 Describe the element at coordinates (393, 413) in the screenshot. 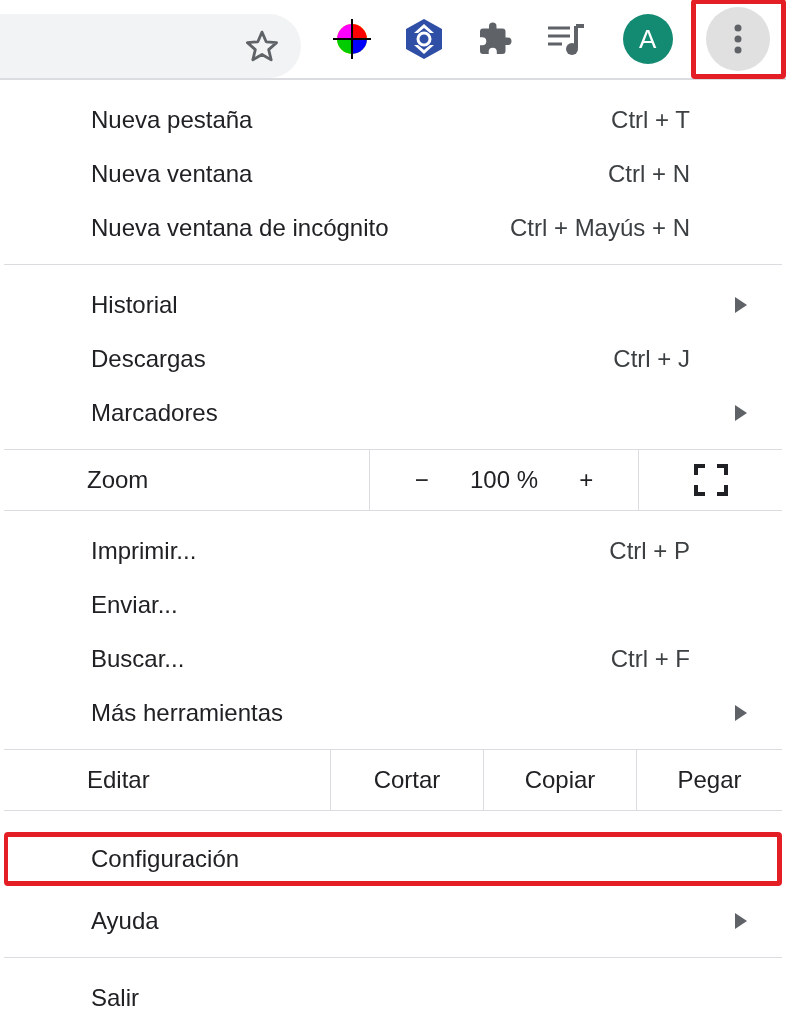

I see `menu-item: Marcadores` at that location.